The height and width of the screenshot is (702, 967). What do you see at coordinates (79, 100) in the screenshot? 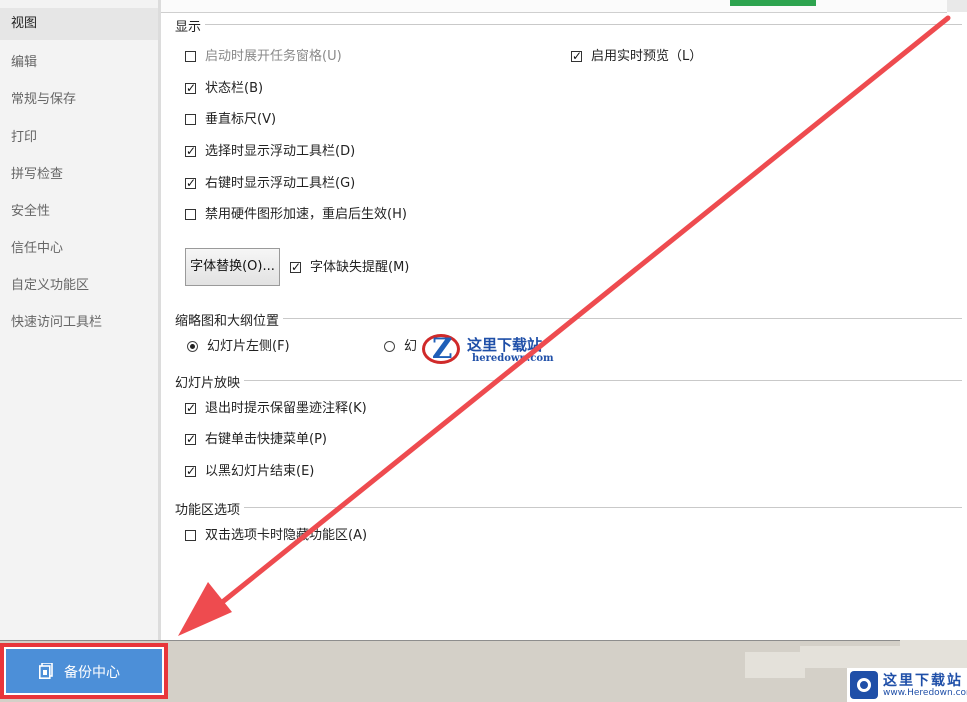
I see `sidebar-item-general-save: 常规与保存` at bounding box center [79, 100].